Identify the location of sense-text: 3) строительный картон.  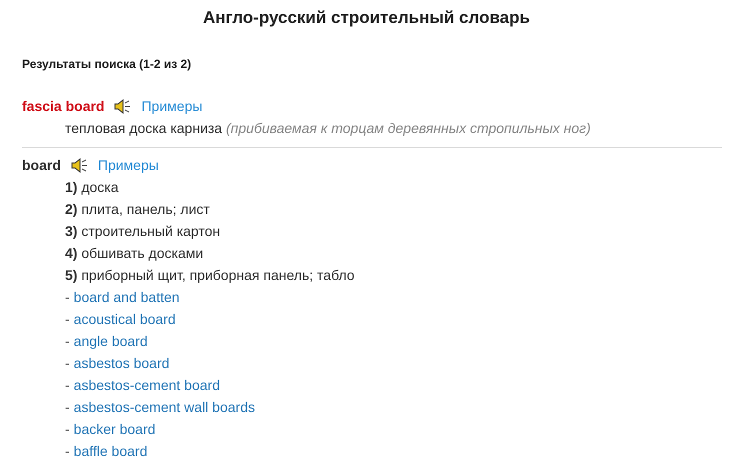
(142, 231).